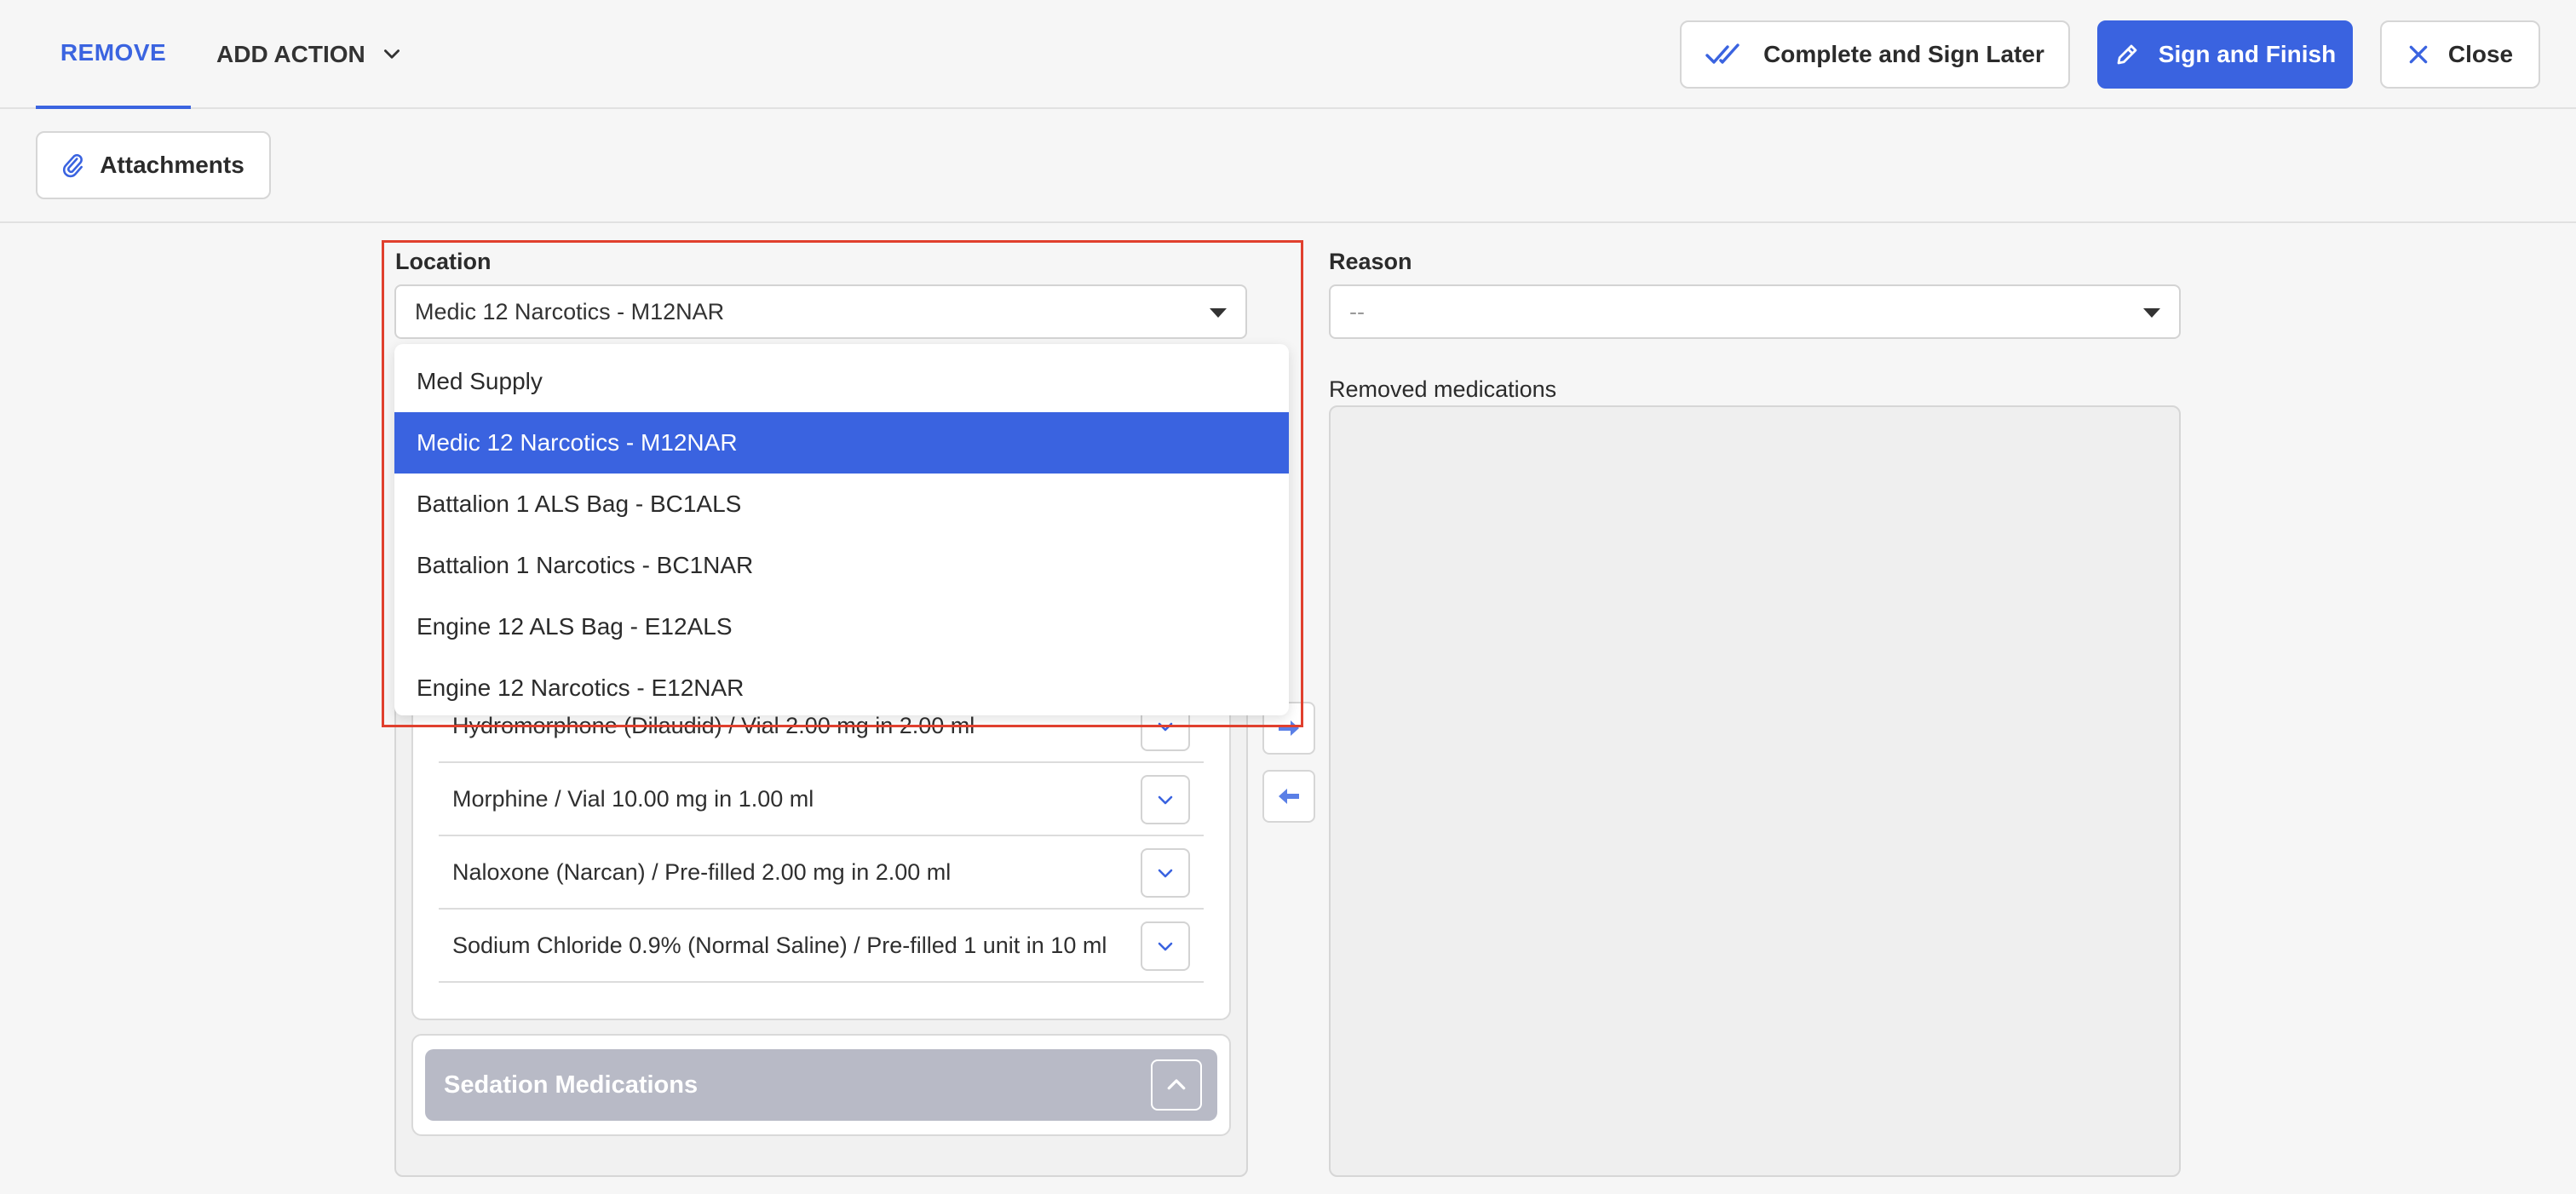 Image resolution: width=2576 pixels, height=1194 pixels. I want to click on location-option: Engine 12 ALS Bag - E12ALS, so click(842, 626).